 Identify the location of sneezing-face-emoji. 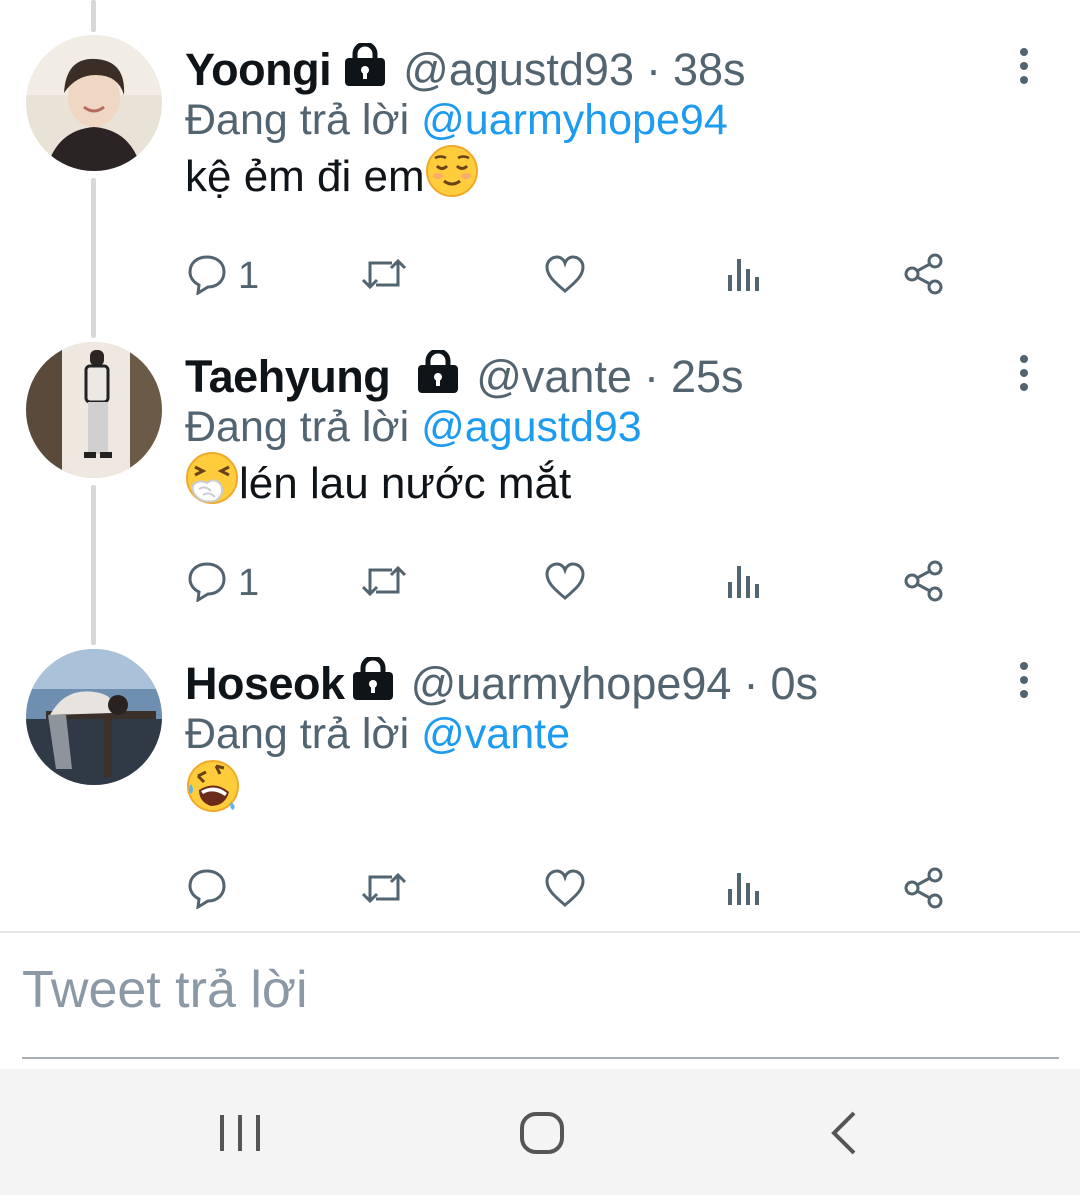
(212, 483).